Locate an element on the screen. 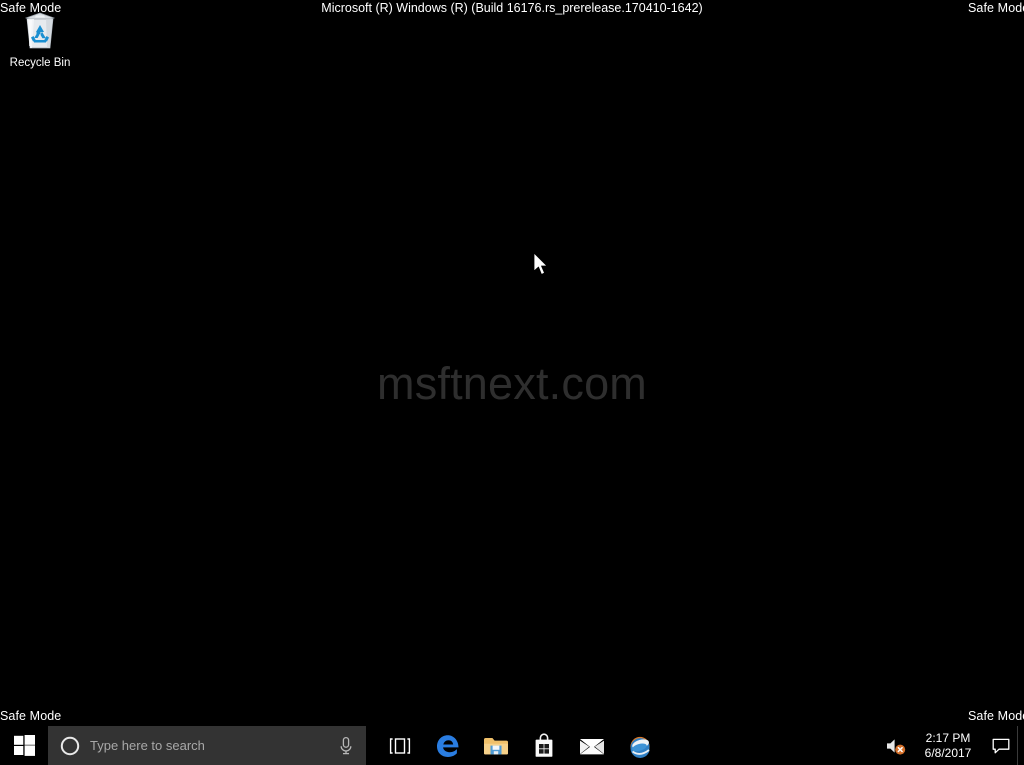 The width and height of the screenshot is (1024, 765). safe-mode-label-bottom-right: Safe Mode is located at coordinates (996, 716).